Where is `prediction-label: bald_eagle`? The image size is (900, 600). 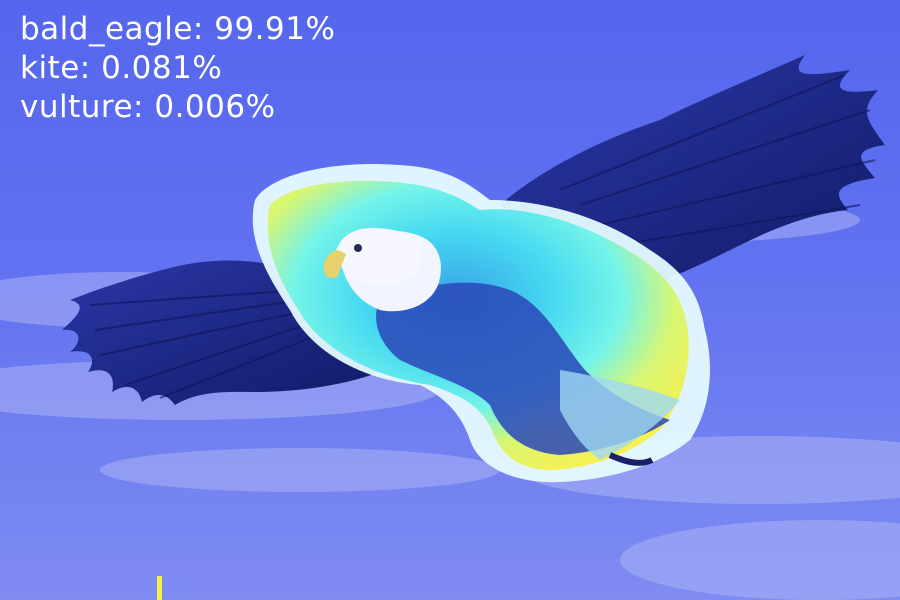 prediction-label: bald_eagle is located at coordinates (106, 29).